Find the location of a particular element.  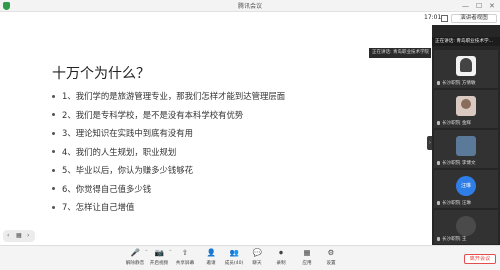

slide-grid-icon: ▦ is located at coordinates (19, 235).